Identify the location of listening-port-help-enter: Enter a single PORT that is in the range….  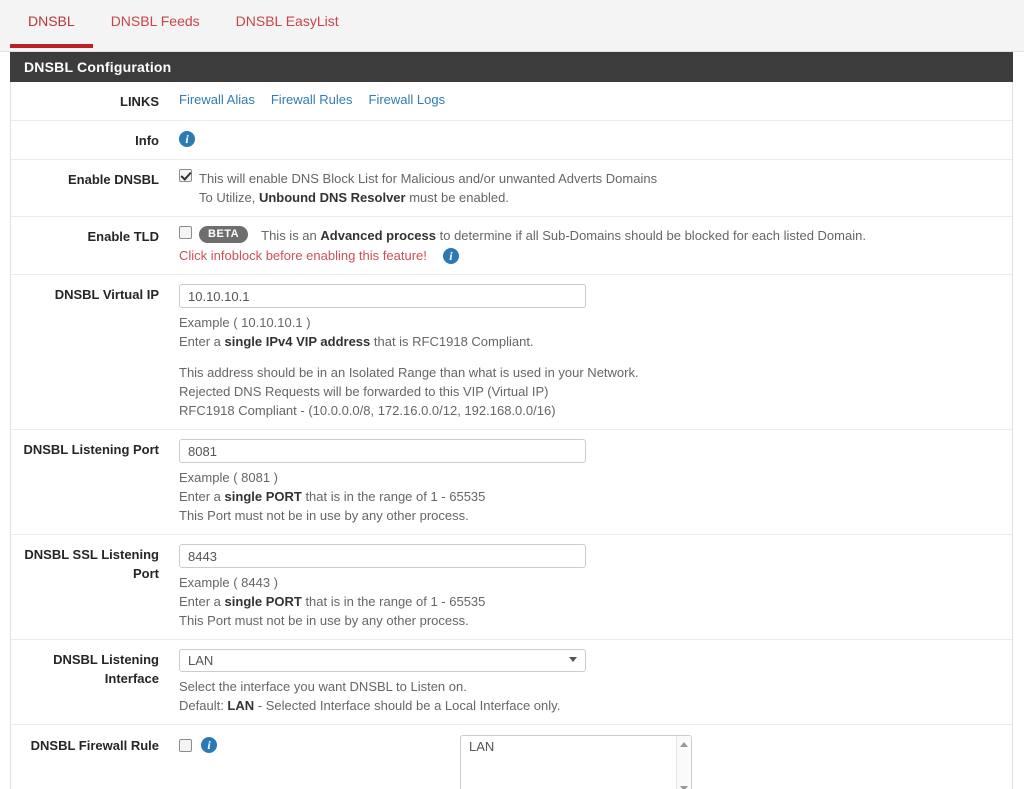
(595, 496).